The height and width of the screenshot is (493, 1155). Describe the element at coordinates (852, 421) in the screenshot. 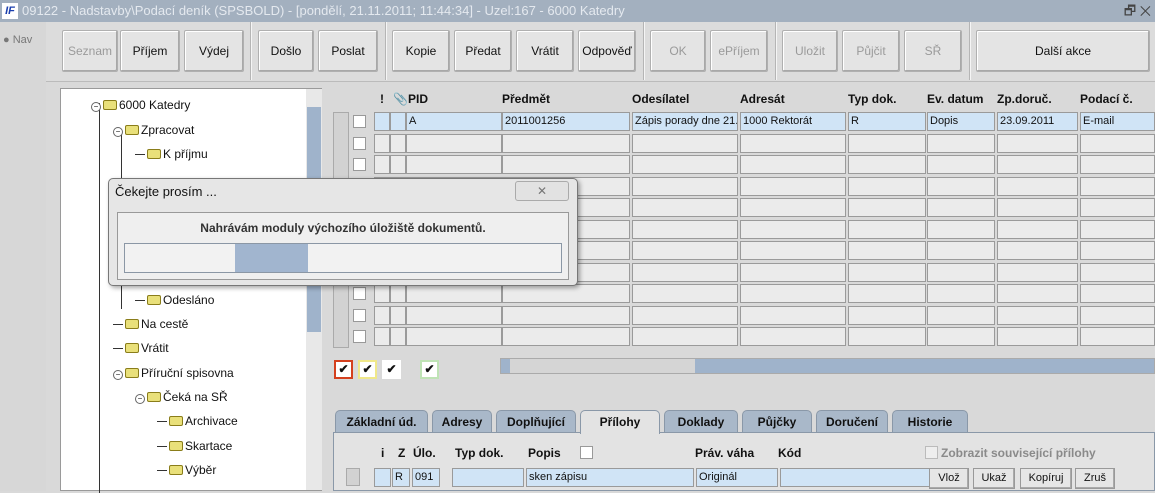

I see `tab-6: Doručení` at that location.